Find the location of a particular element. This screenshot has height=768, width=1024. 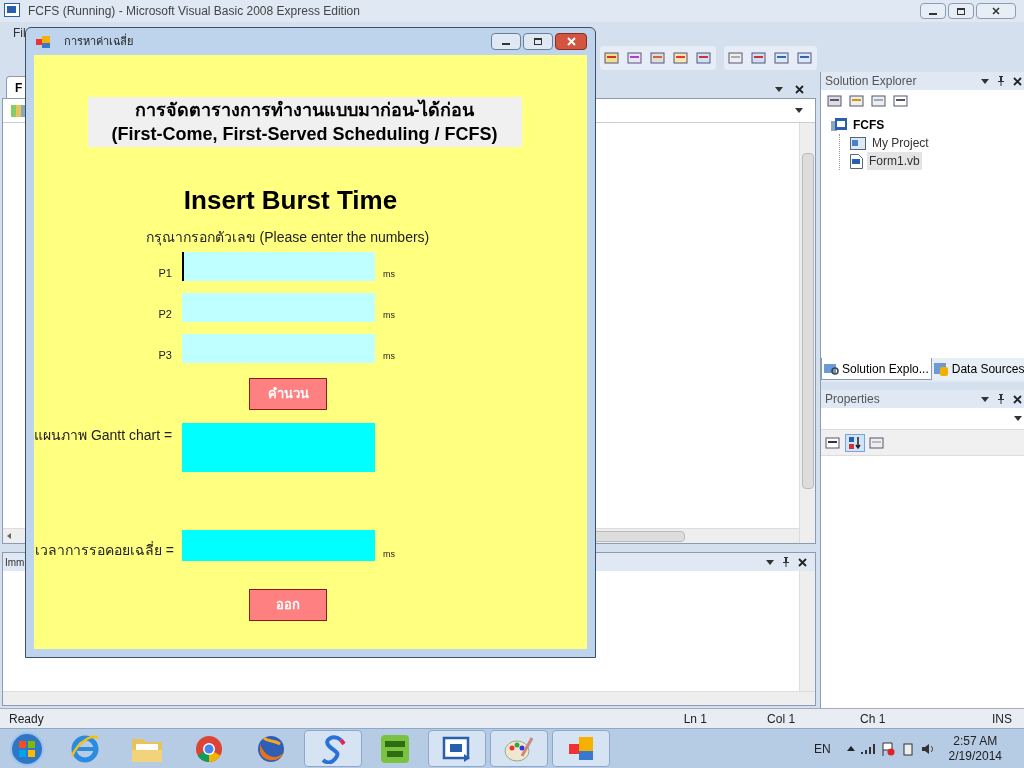

tree-item: Form1.vb is located at coordinates (894, 161).